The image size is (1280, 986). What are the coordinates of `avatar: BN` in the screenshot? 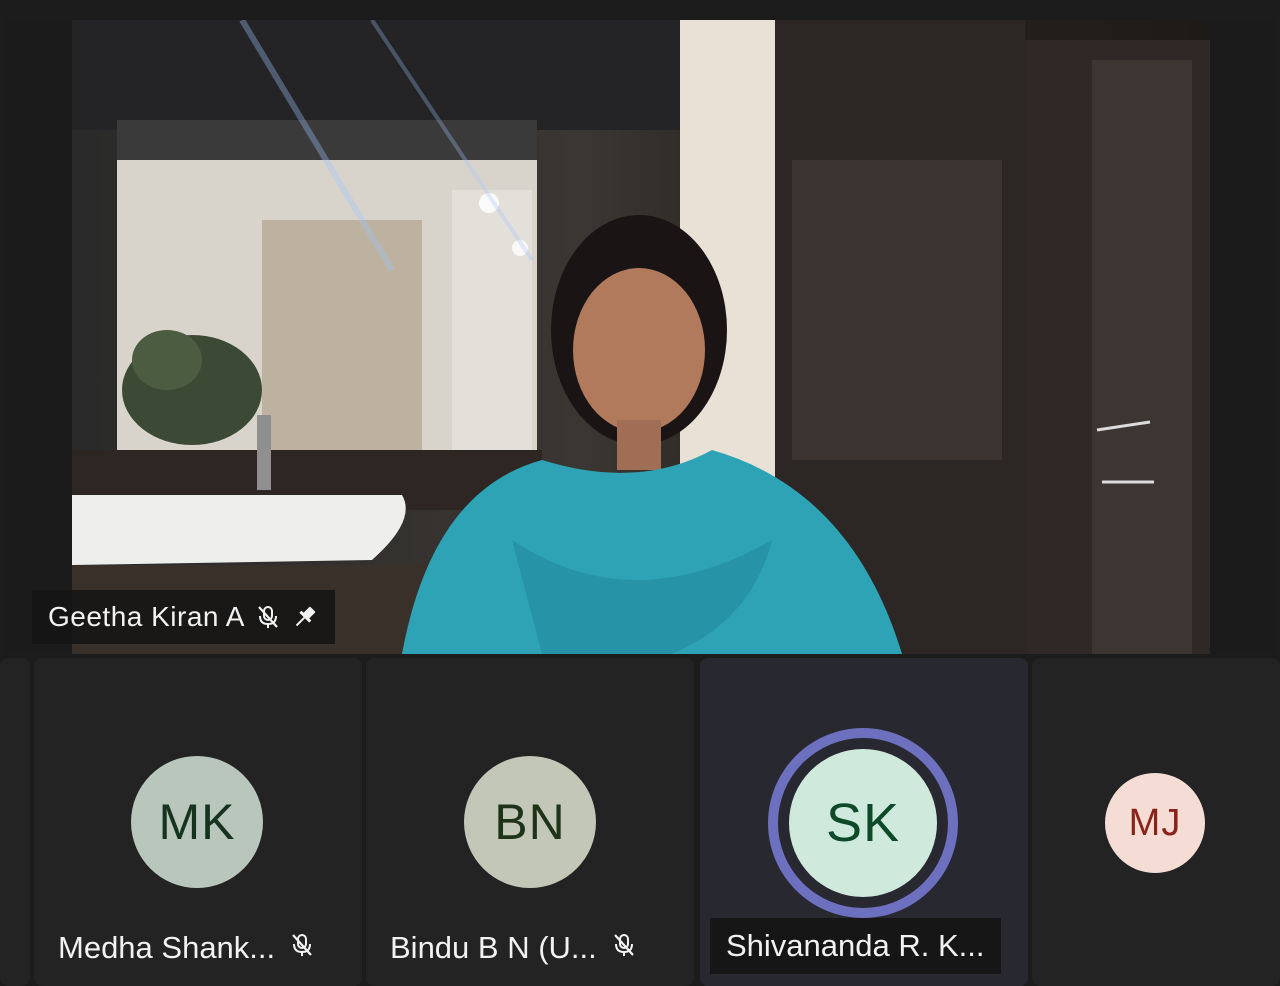 It's located at (530, 822).